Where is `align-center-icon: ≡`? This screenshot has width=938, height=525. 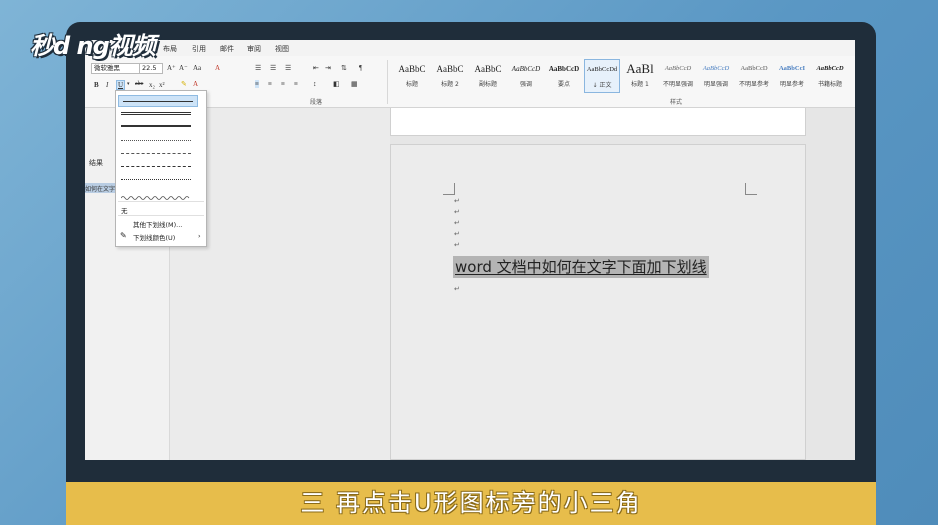
align-center-icon: ≡ is located at coordinates (270, 84).